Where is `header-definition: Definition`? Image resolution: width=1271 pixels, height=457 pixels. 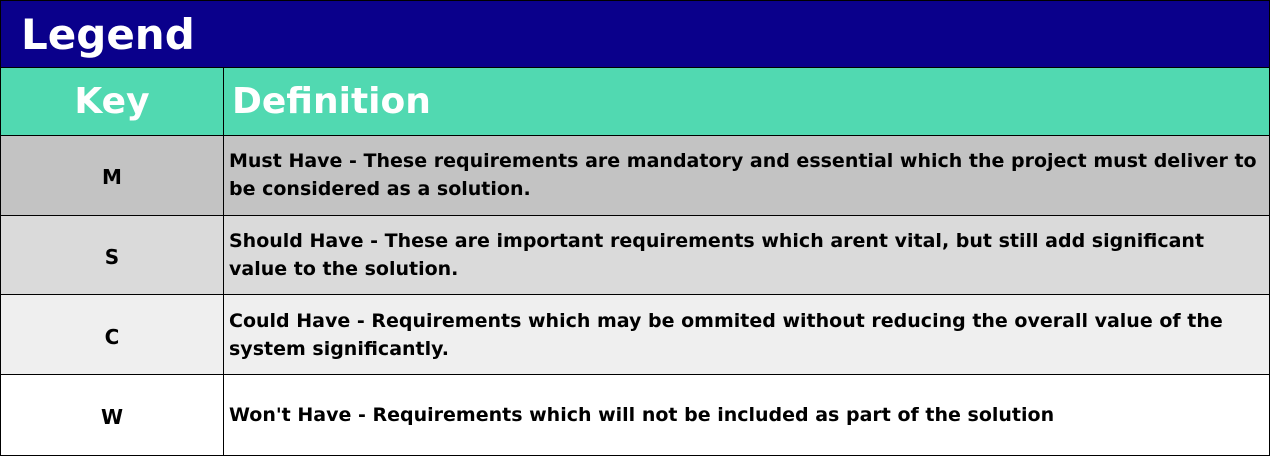 header-definition: Definition is located at coordinates (331, 101).